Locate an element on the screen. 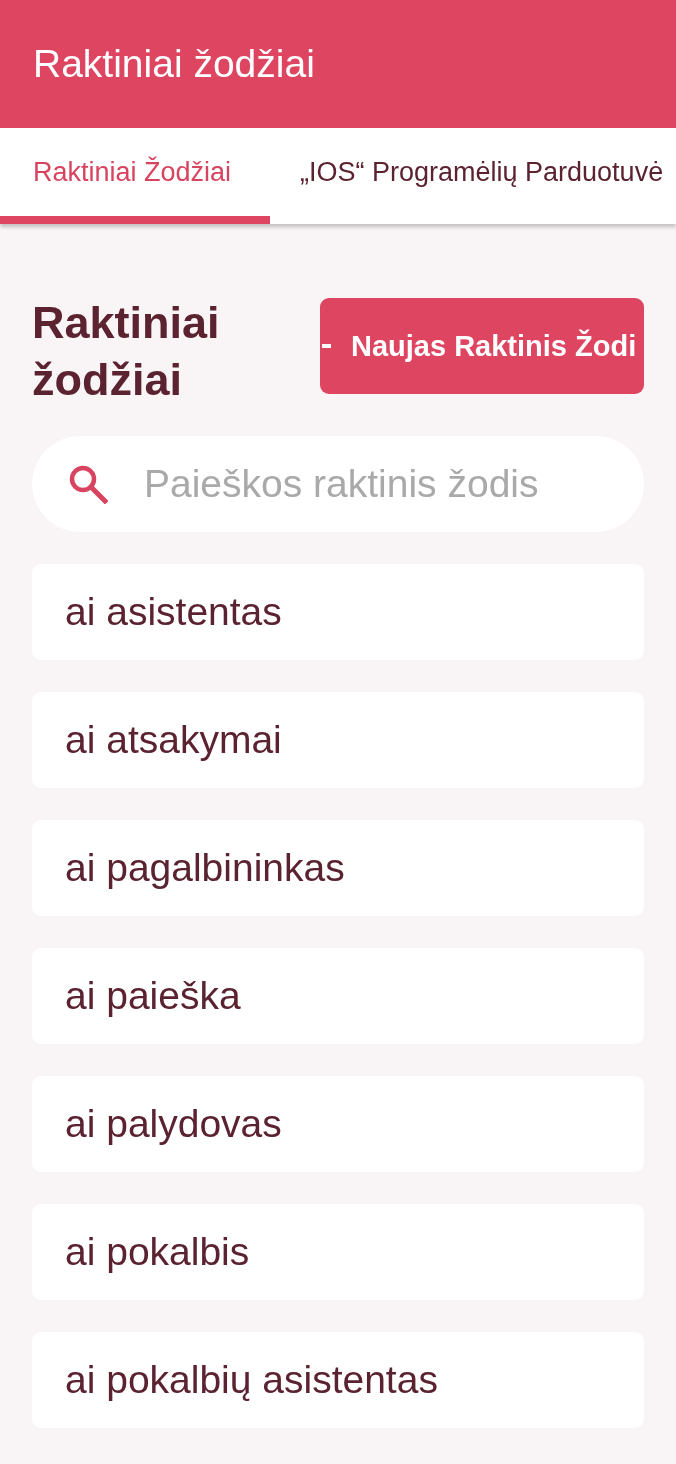 The width and height of the screenshot is (676, 1464). app-bar-title: Raktiniai žodžiai is located at coordinates (174, 63).